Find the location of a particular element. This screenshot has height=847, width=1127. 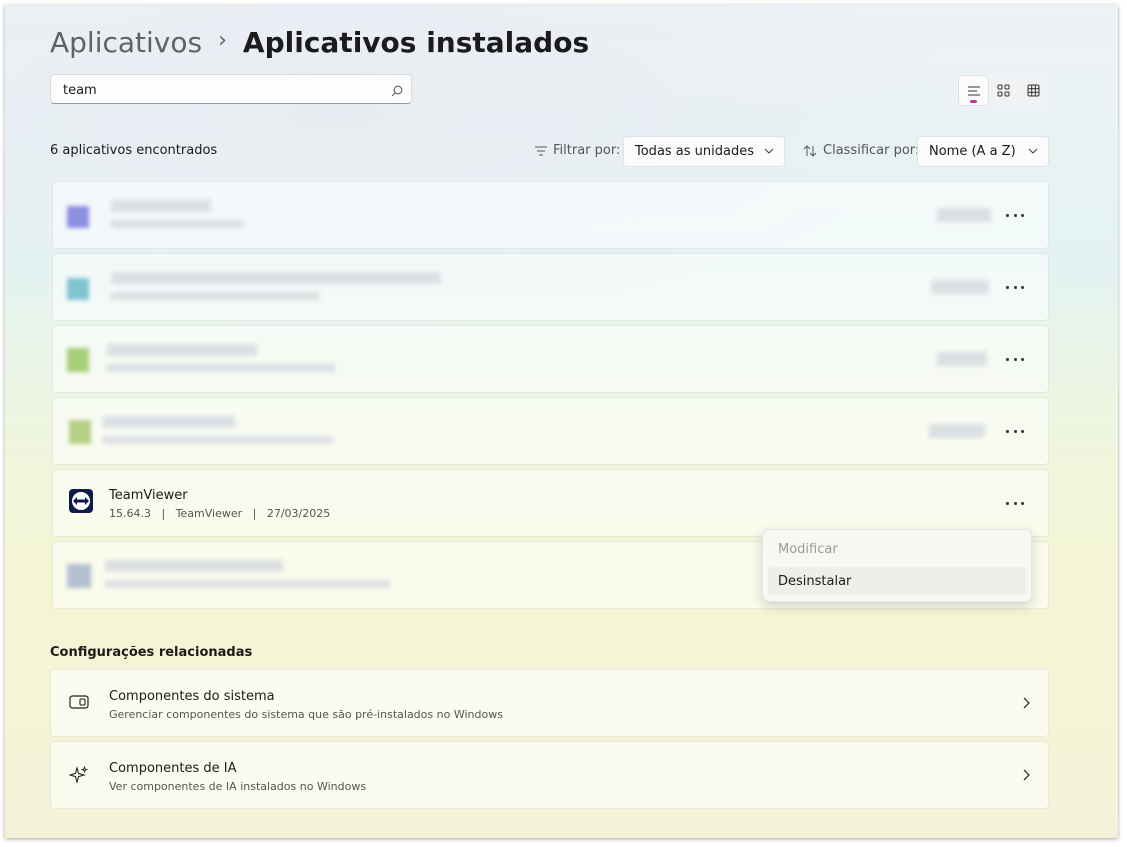

list-view-icon is located at coordinates (973, 90).